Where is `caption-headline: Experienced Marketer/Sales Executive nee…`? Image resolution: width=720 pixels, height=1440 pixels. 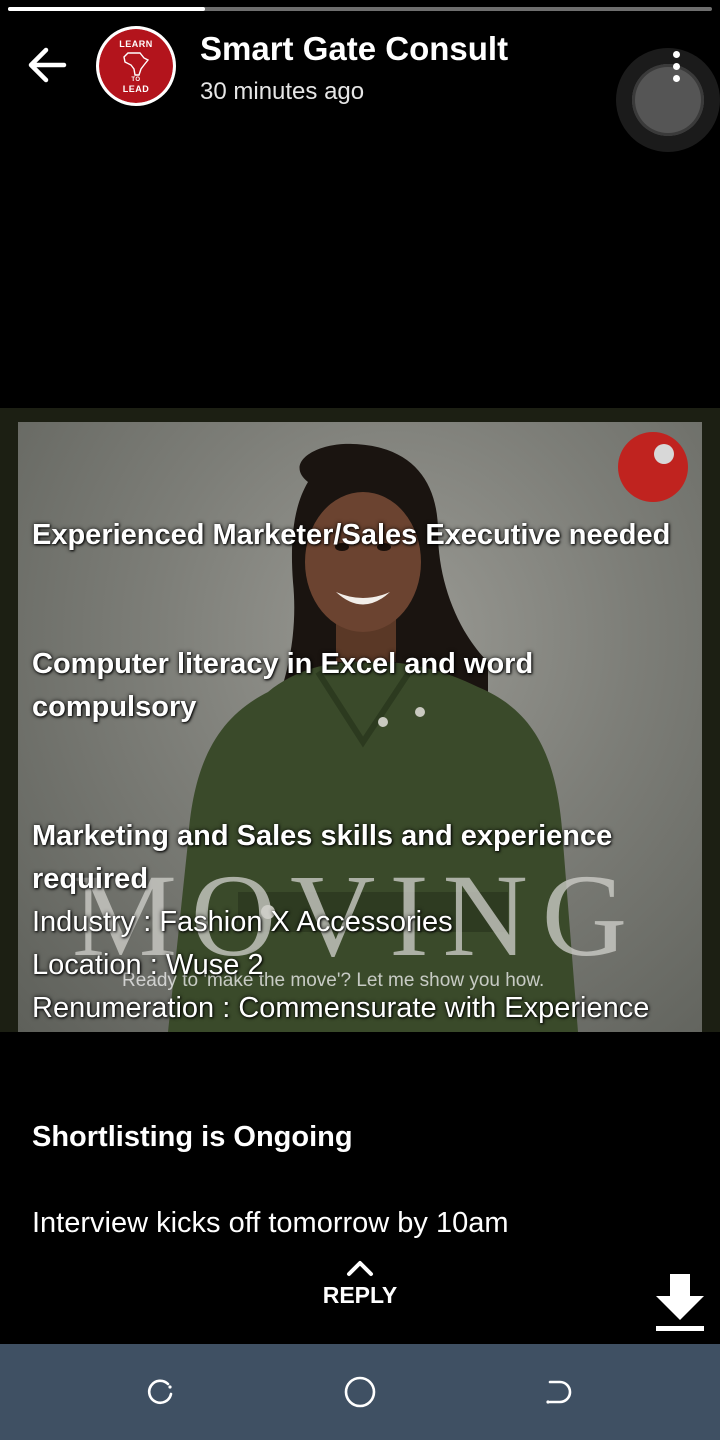 caption-headline: Experienced Marketer/Sales Executive nee… is located at coordinates (351, 535).